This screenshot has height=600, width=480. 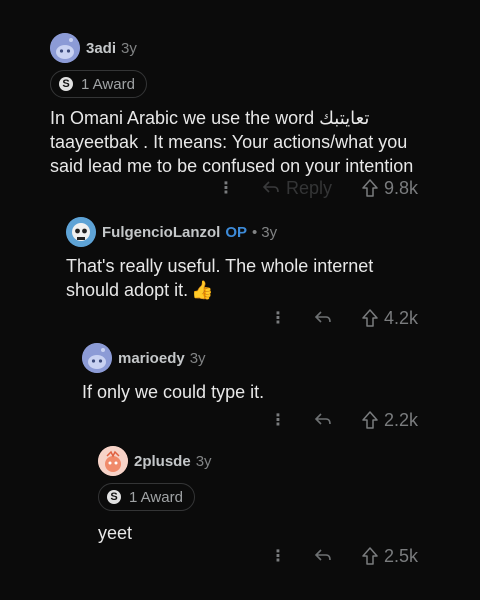 What do you see at coordinates (210, 118) in the screenshot?
I see `comment-line: In Omani Arabic we use the word تعايتبك` at bounding box center [210, 118].